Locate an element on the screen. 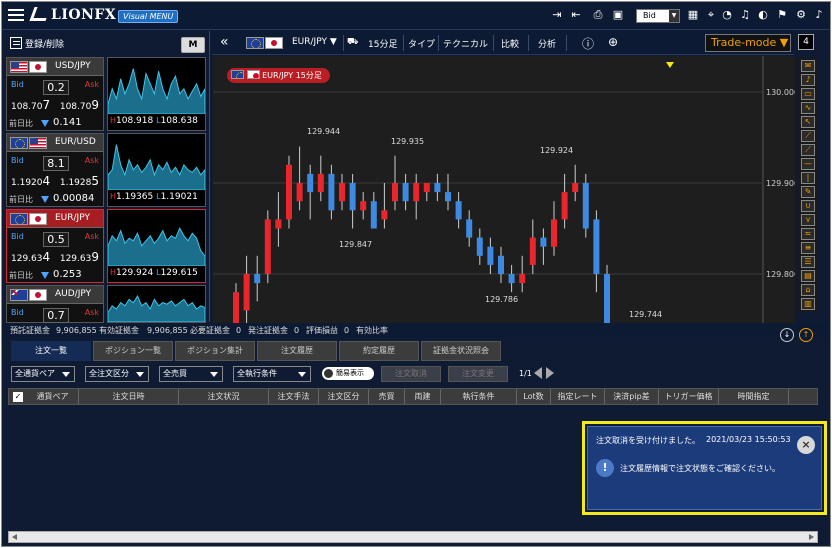 This screenshot has height=548, width=832. erase-icon: ▥ is located at coordinates (808, 304).